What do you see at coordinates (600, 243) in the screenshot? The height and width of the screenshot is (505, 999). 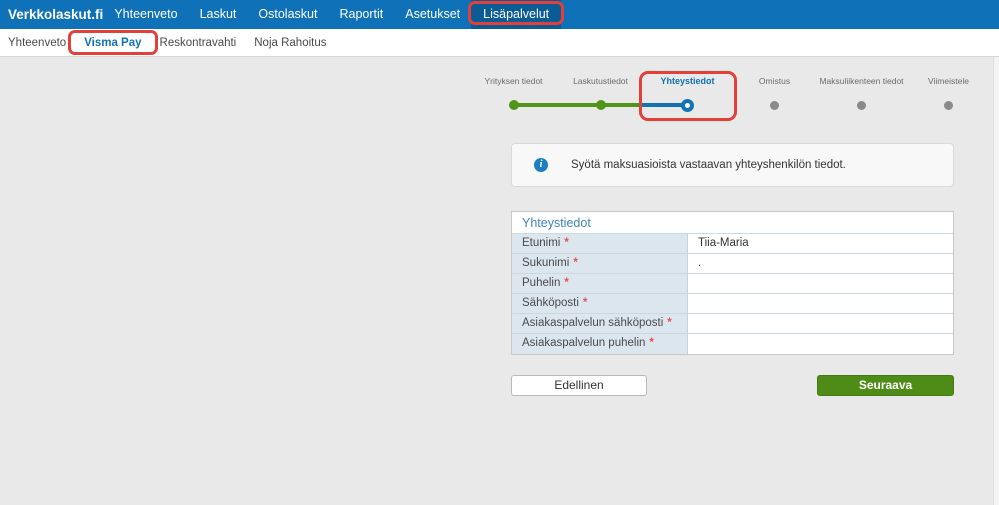 I see `field-label-etunimi: Etunimi *` at bounding box center [600, 243].